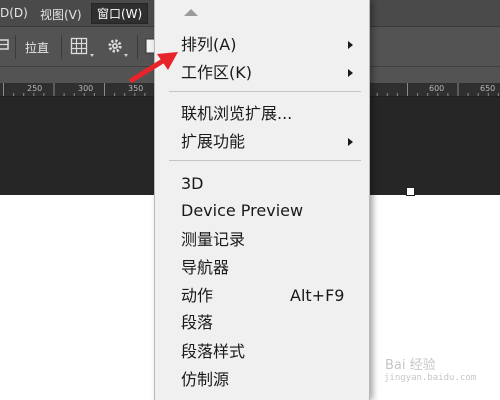 The height and width of the screenshot is (400, 500). What do you see at coordinates (79, 46) in the screenshot?
I see `grid-overlay-icon` at bounding box center [79, 46].